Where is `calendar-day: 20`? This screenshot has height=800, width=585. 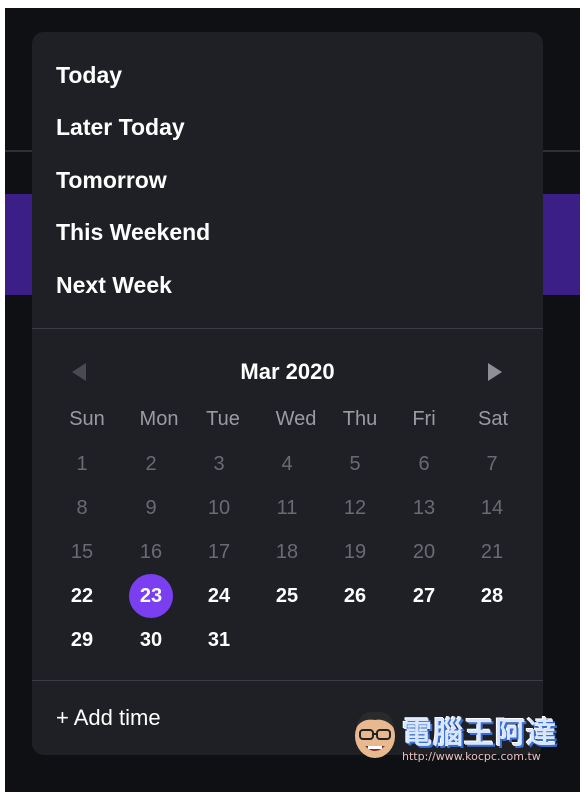
calendar-day: 20 is located at coordinates (424, 552).